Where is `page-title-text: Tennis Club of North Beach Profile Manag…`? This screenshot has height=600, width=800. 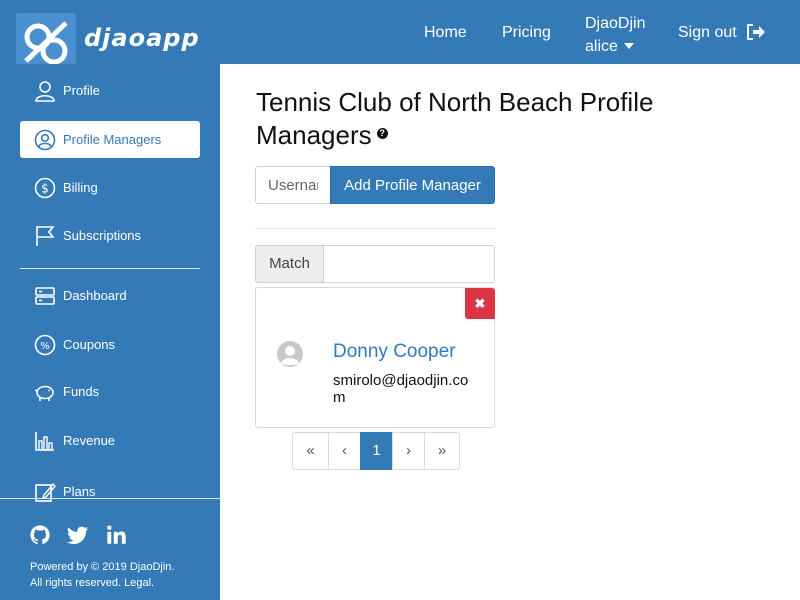 page-title-text: Tennis Club of North Beach Profile Manag… is located at coordinates (455, 118).